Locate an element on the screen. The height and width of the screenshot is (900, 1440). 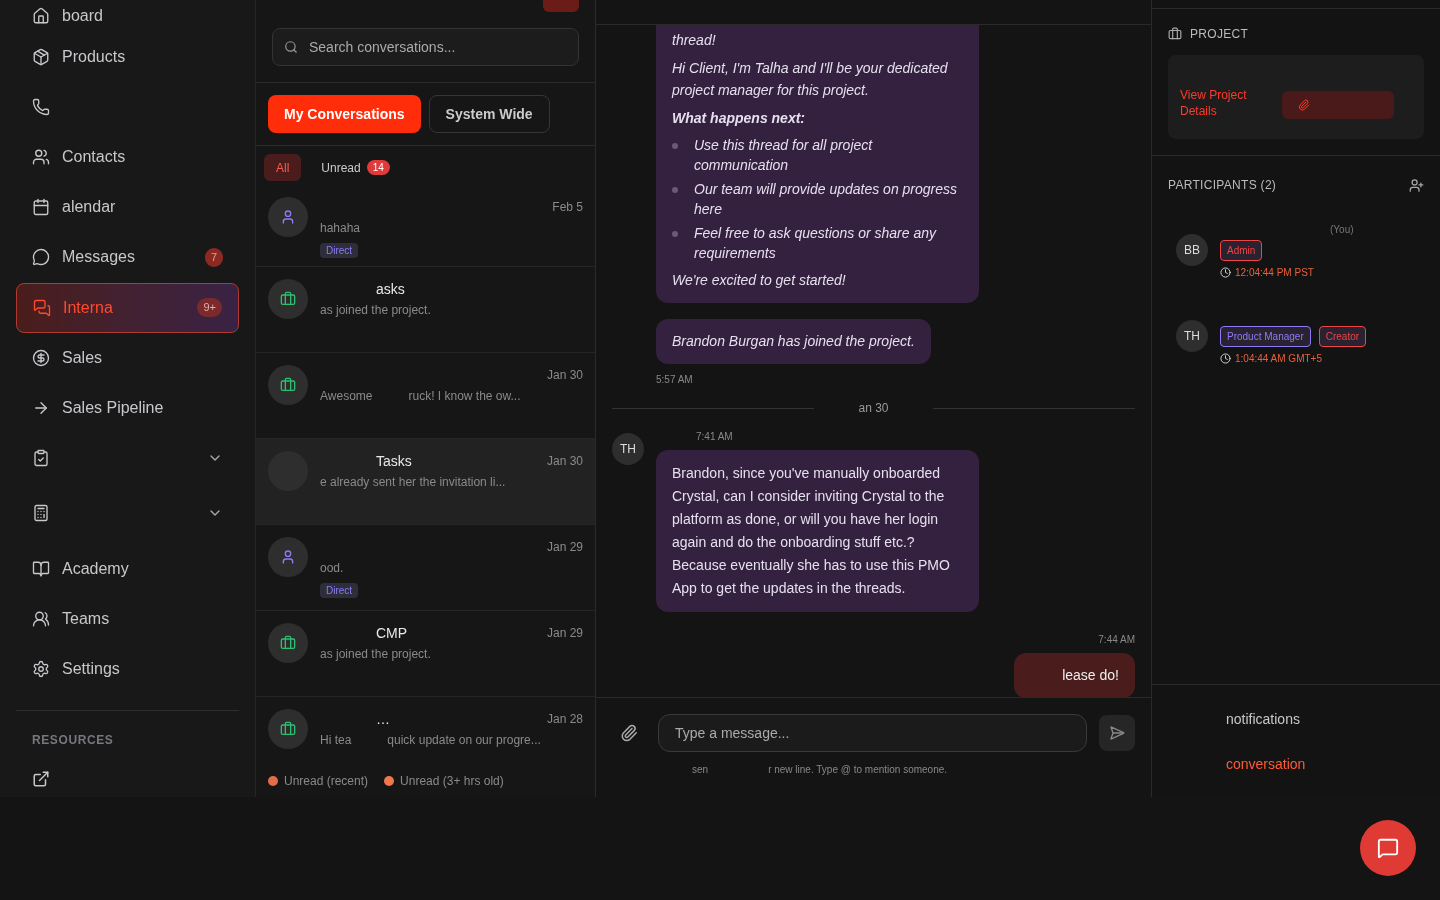
message-preview: ood. is located at coordinates (332, 568).